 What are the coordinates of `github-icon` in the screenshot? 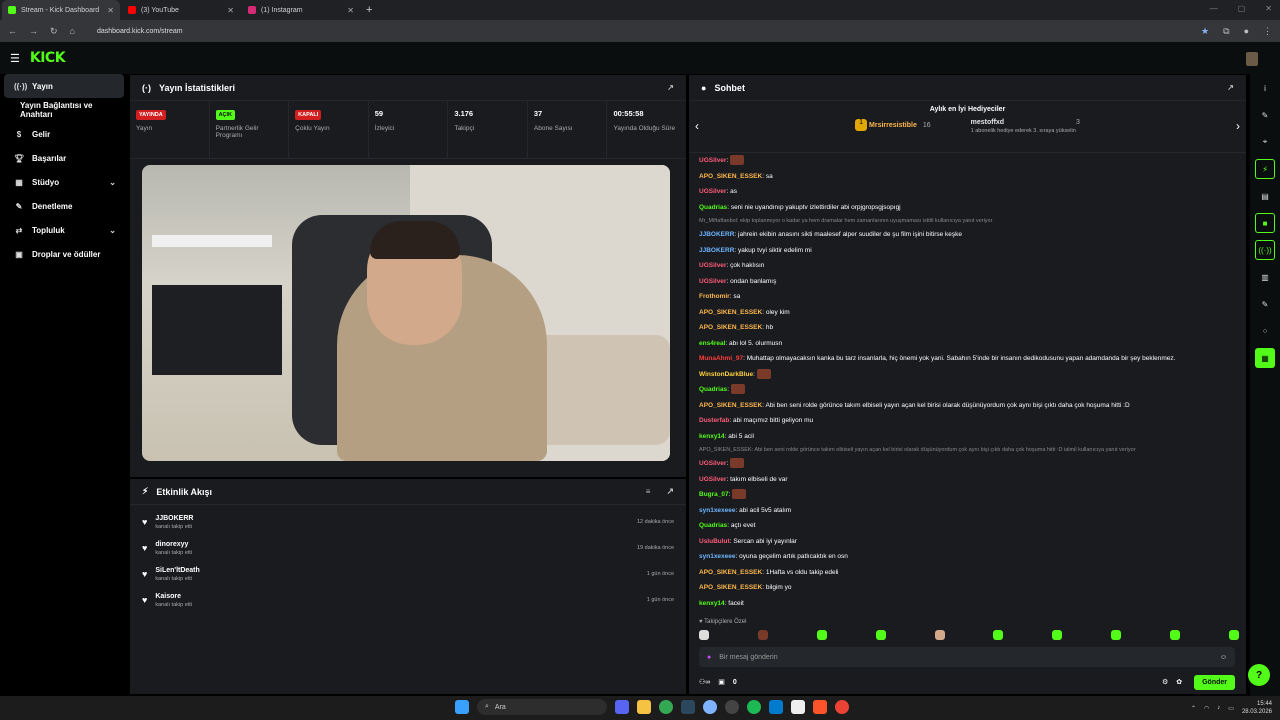 It's located at (732, 707).